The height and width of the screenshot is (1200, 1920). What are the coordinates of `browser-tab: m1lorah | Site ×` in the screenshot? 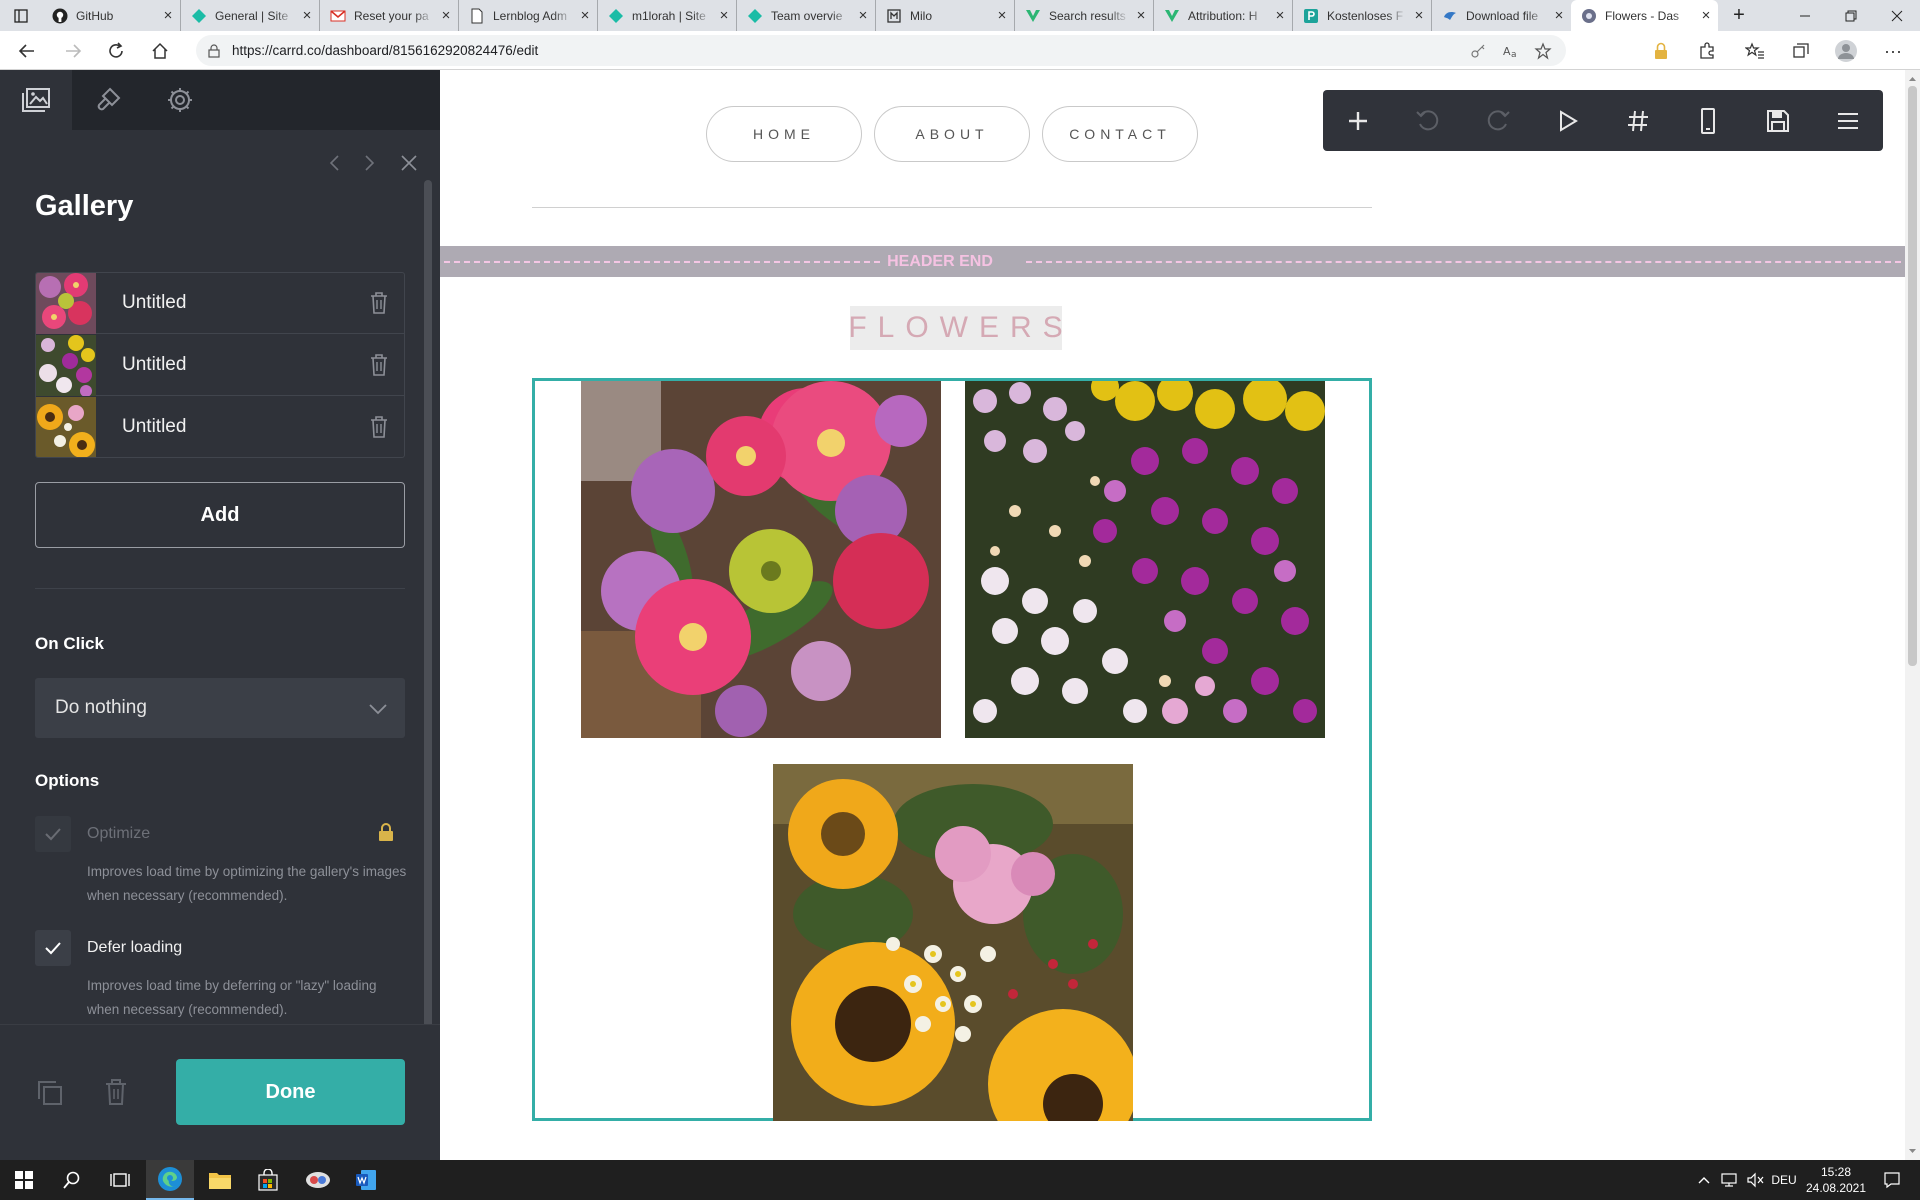 It's located at (667, 15).